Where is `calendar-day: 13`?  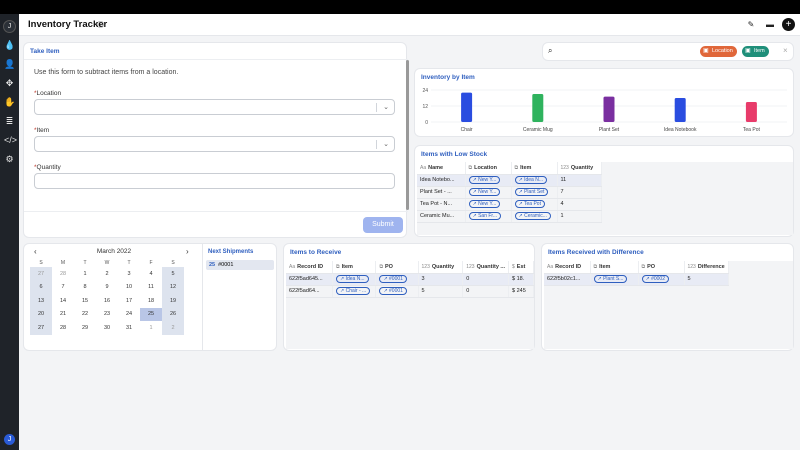
calendar-day: 13 is located at coordinates (41, 301).